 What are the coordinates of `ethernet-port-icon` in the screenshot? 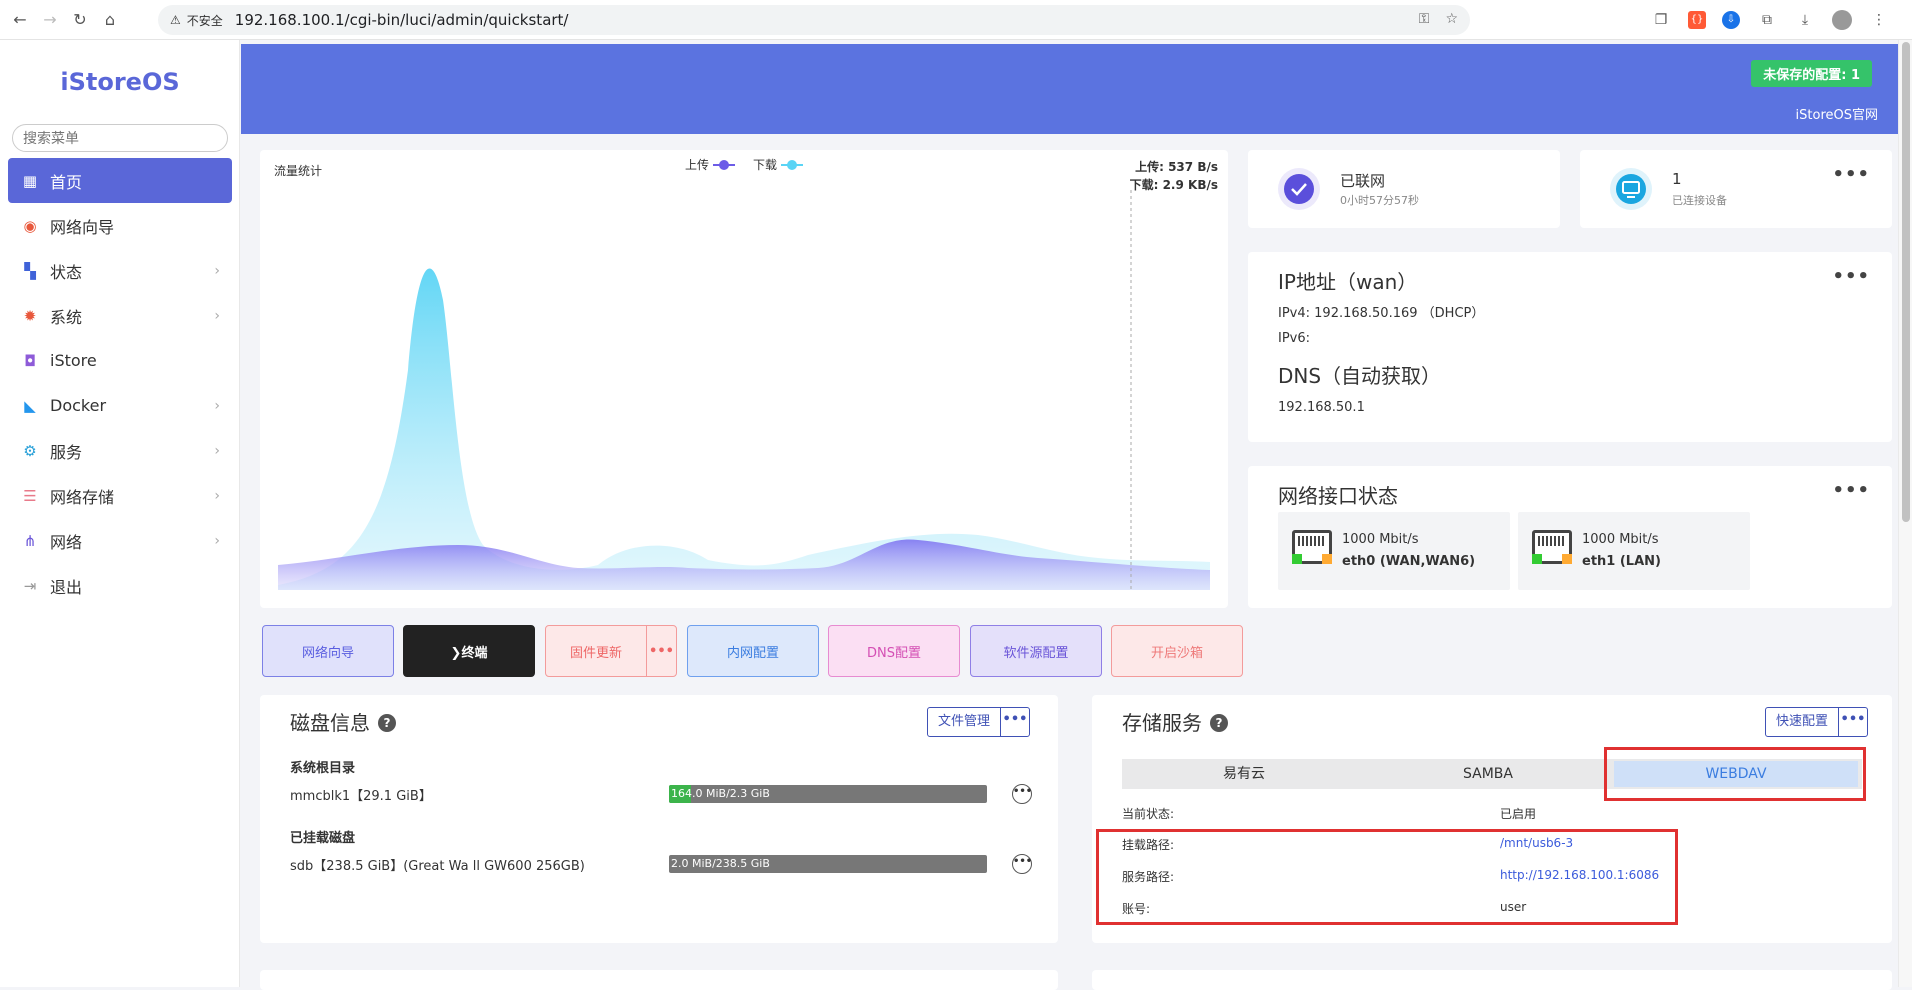 It's located at (1312, 547).